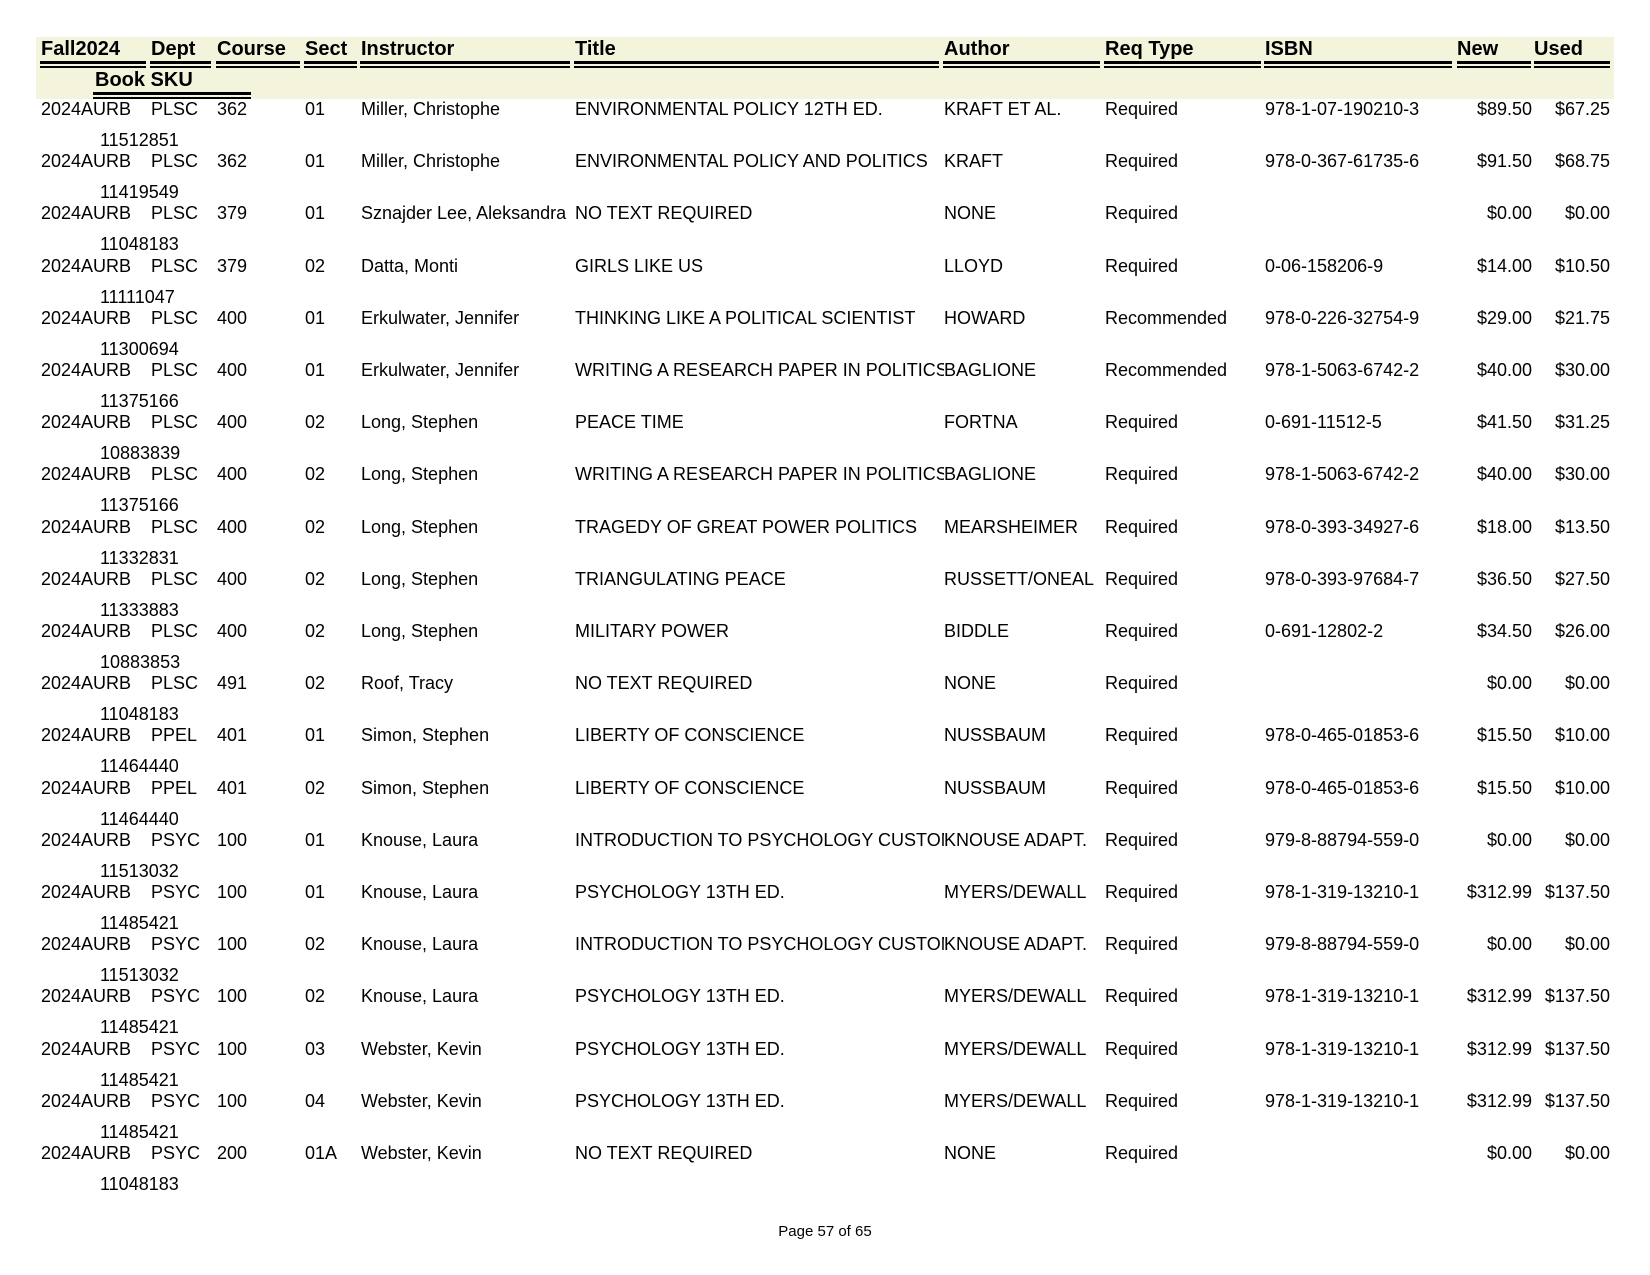  Describe the element at coordinates (315, 1100) in the screenshot. I see `cell-sect: 04` at that location.